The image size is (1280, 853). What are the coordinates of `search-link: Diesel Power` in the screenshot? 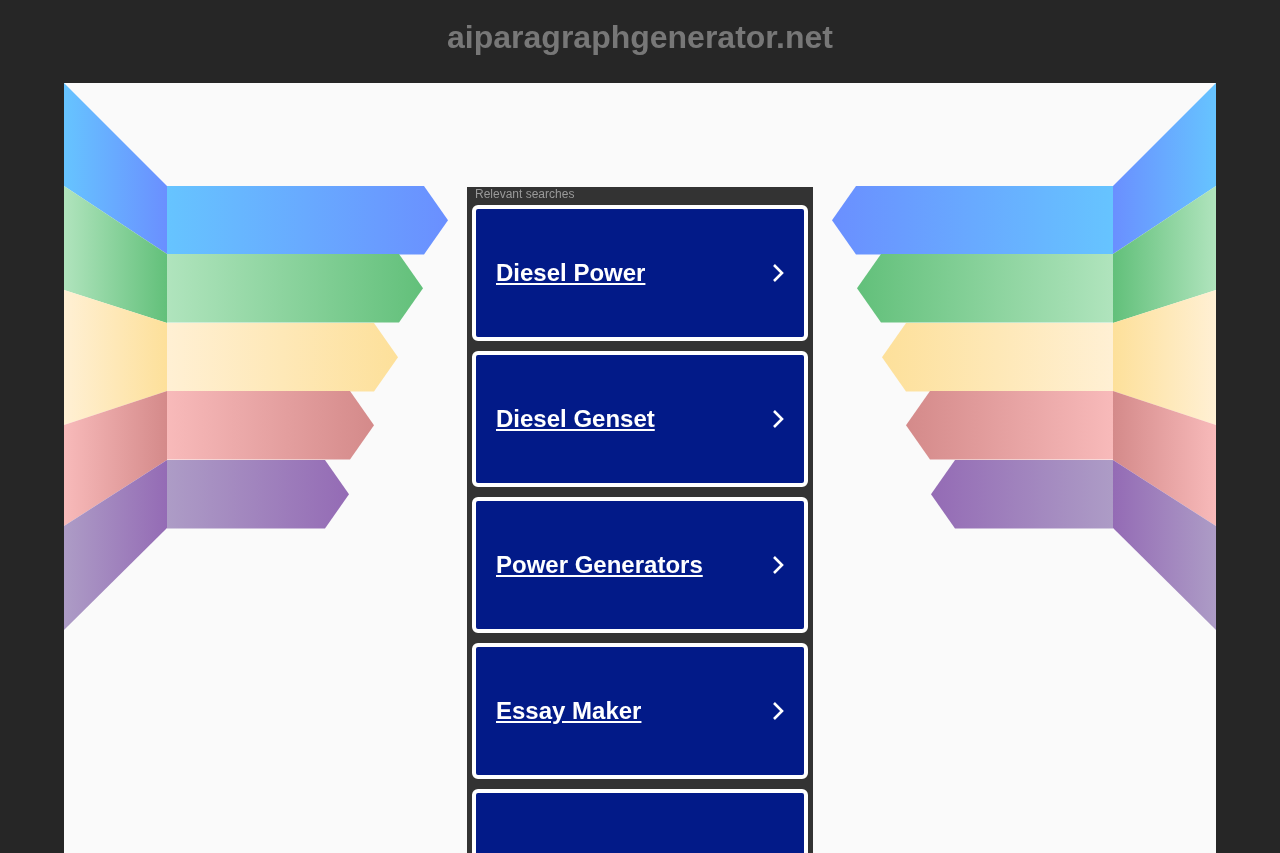 It's located at (640, 273).